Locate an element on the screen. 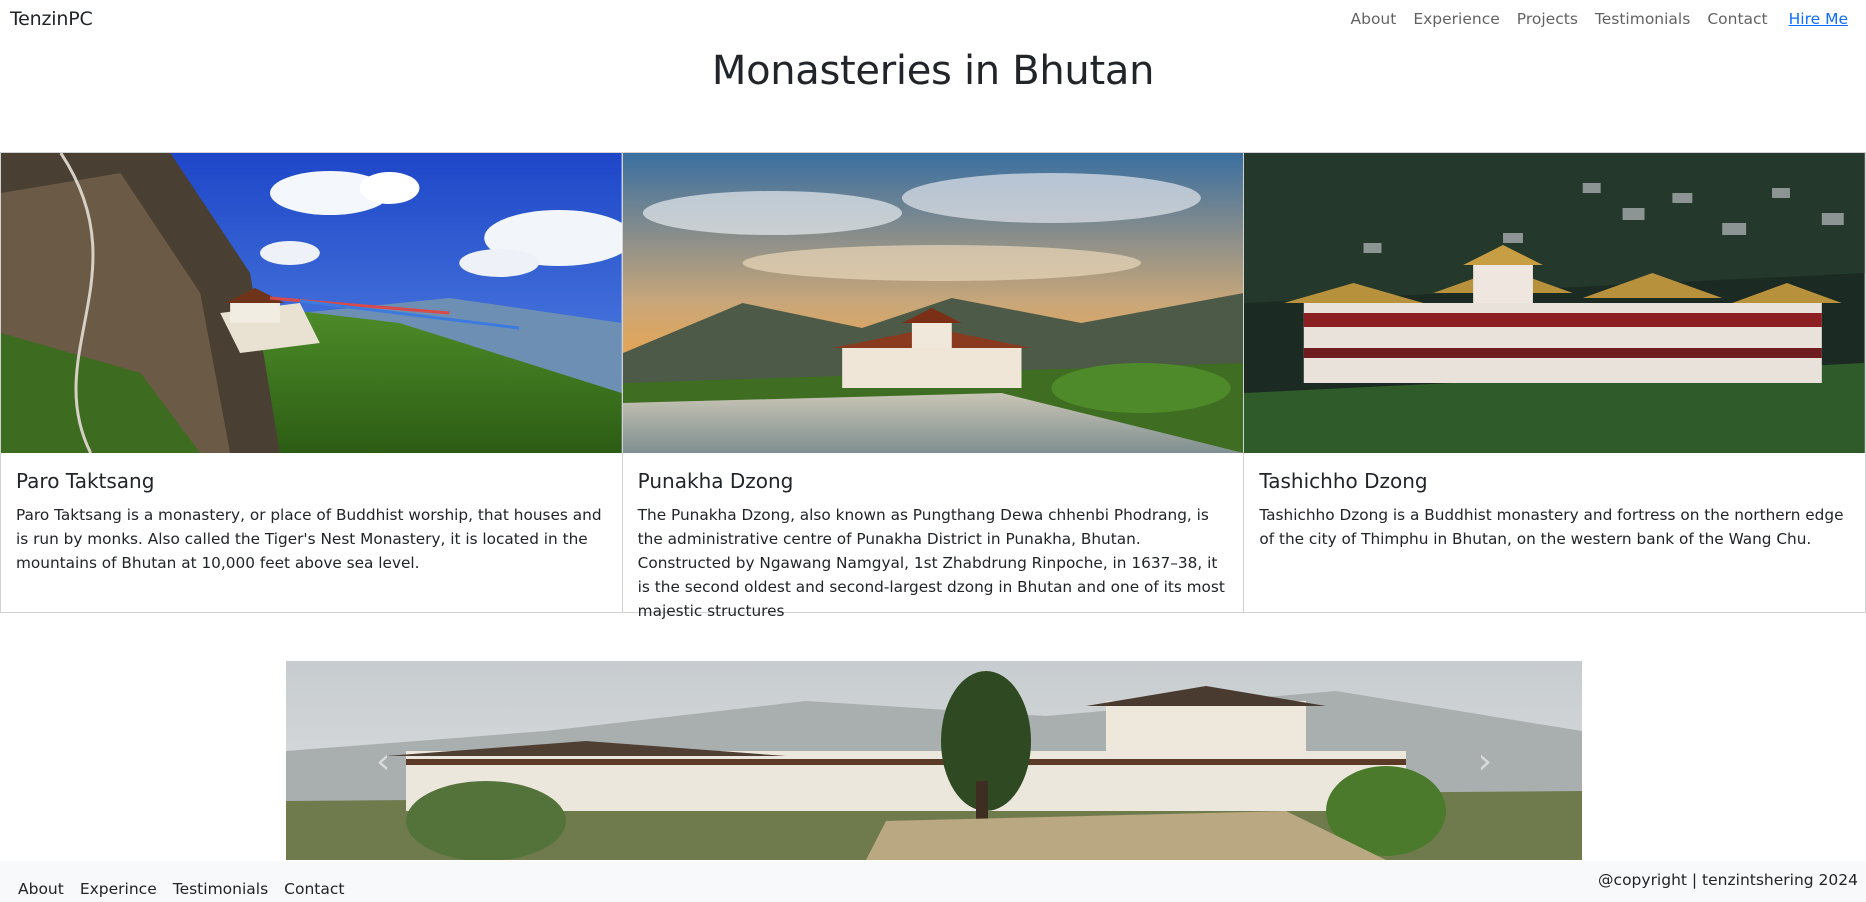 The width and height of the screenshot is (1866, 902). nav-link-about: About is located at coordinates (1374, 19).